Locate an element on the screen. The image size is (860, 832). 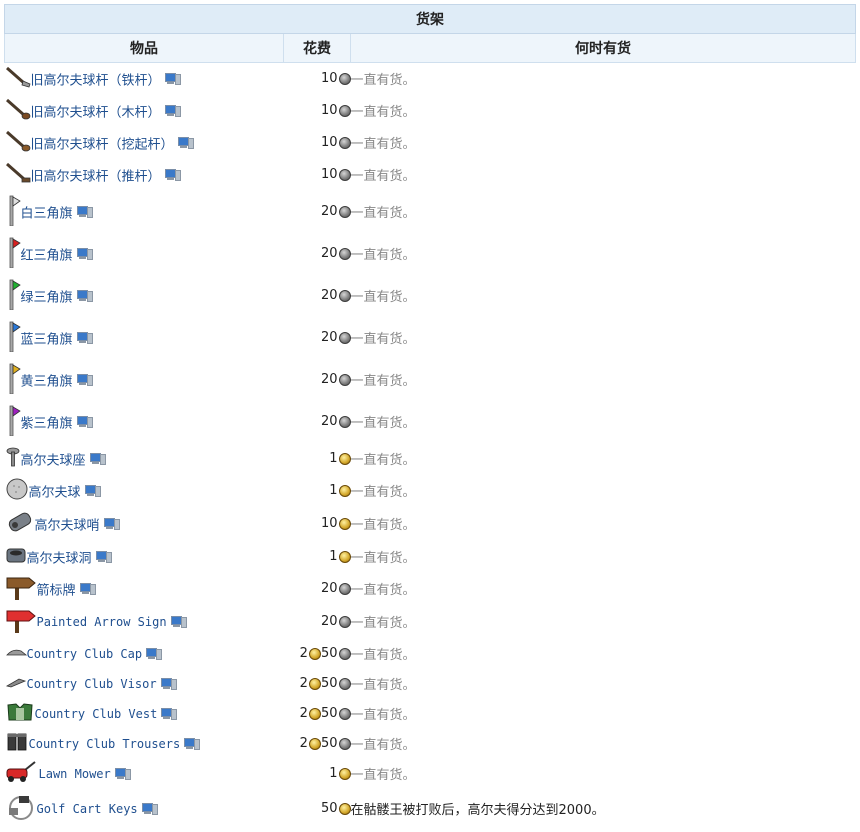
item-cell: Lawn Mower is located at coordinates (144, 774).